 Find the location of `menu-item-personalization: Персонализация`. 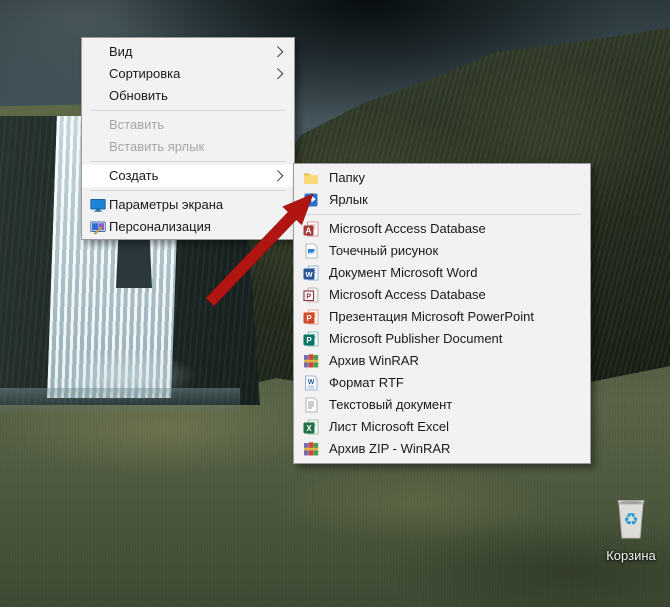

menu-item-personalization: Персонализация is located at coordinates (188, 227).